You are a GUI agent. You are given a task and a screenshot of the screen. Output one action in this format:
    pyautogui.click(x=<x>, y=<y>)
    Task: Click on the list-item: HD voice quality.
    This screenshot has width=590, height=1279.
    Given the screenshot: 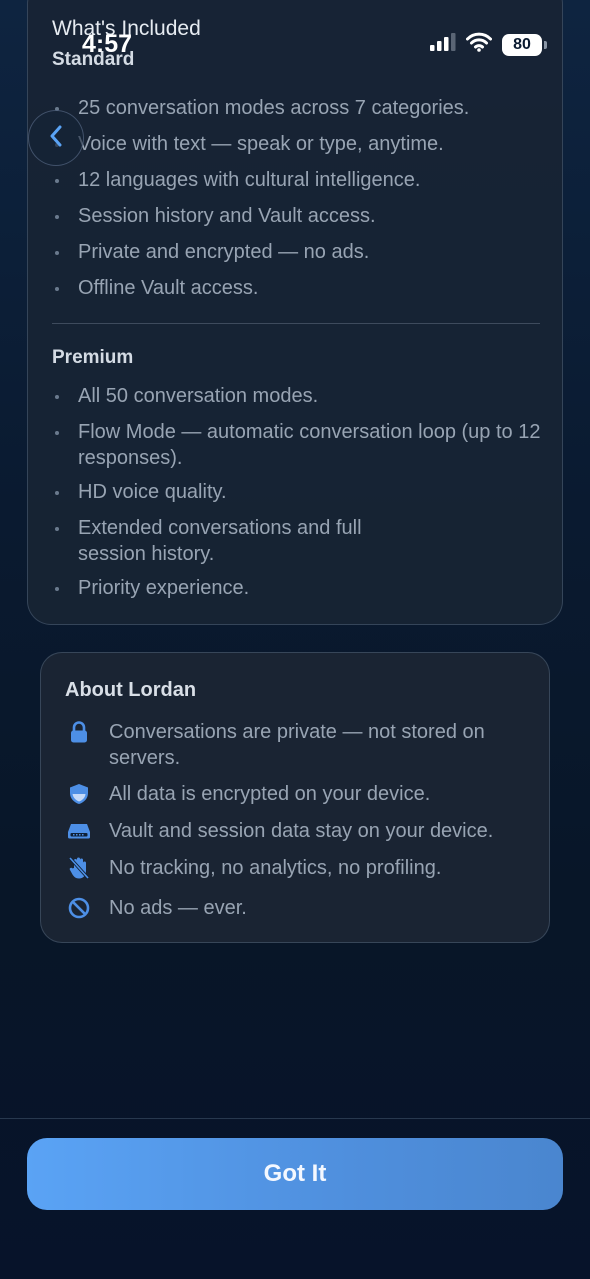 What is the action you would take?
    pyautogui.click(x=297, y=497)
    